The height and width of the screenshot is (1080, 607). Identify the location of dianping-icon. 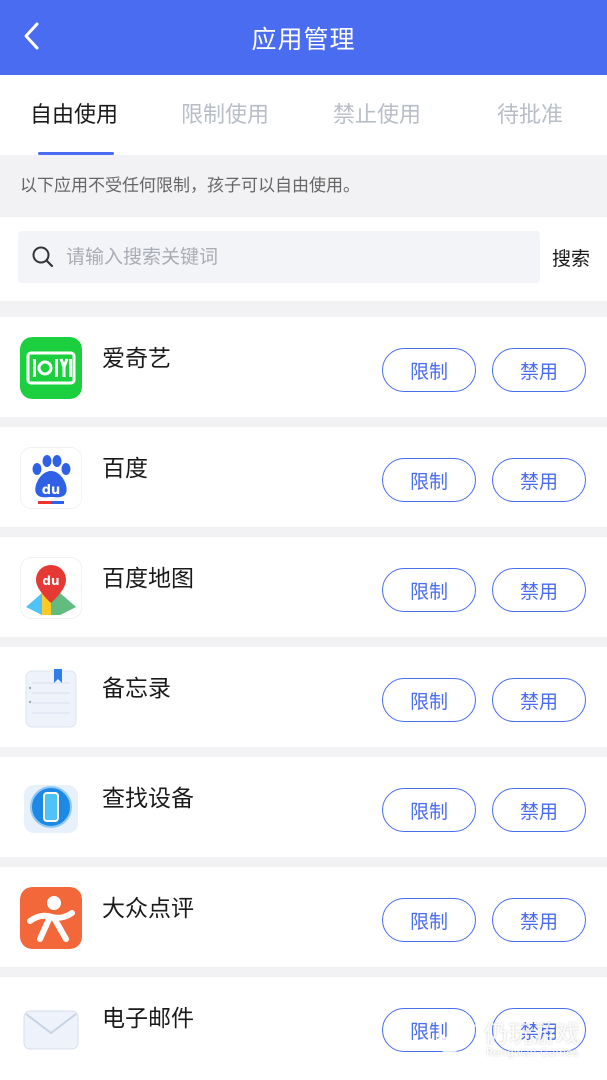
(51, 918).